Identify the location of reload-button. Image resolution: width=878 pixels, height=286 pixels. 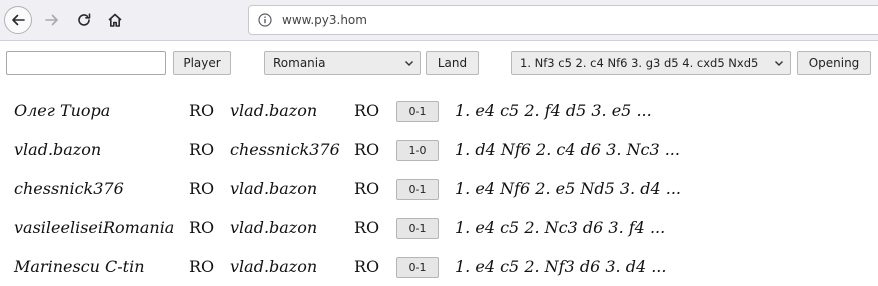
(84, 20).